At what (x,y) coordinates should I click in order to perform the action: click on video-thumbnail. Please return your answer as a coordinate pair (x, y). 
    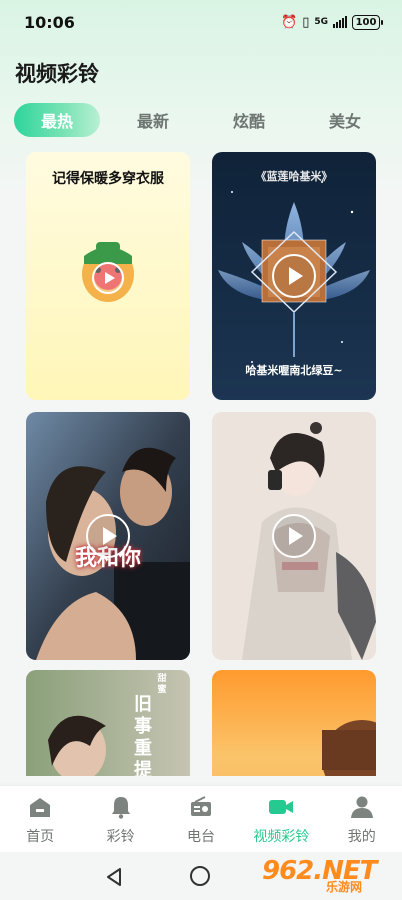
    Looking at the image, I should click on (294, 723).